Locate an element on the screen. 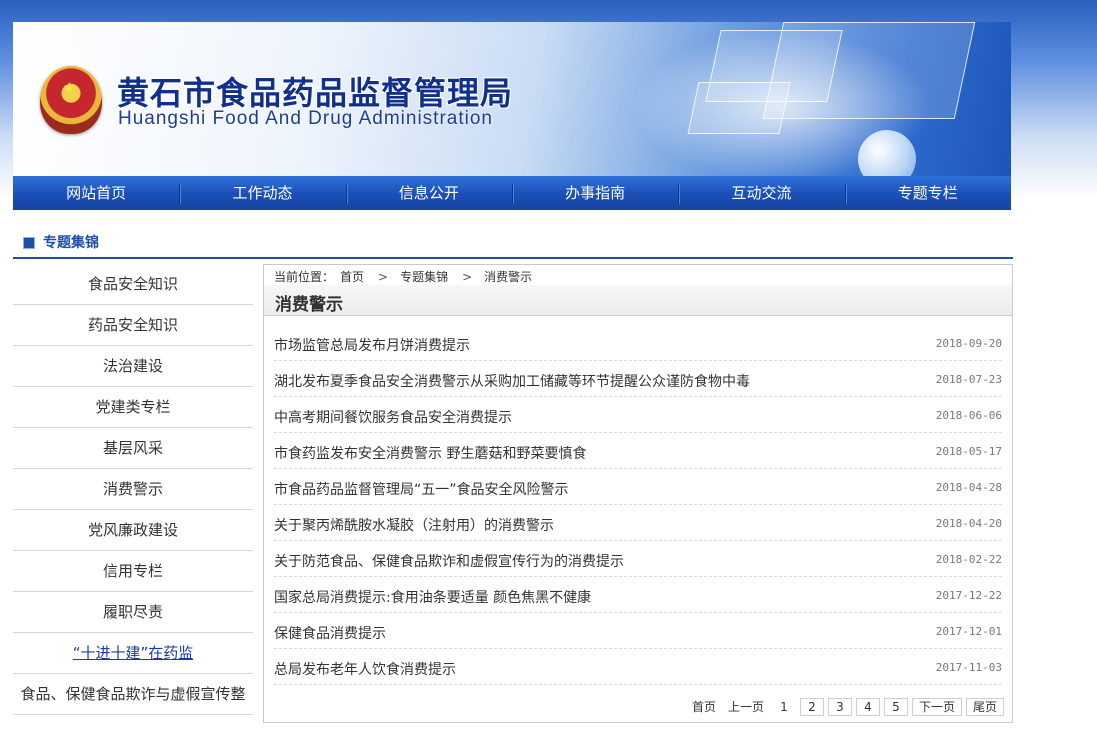  pager-last: 尾页 is located at coordinates (984, 707).